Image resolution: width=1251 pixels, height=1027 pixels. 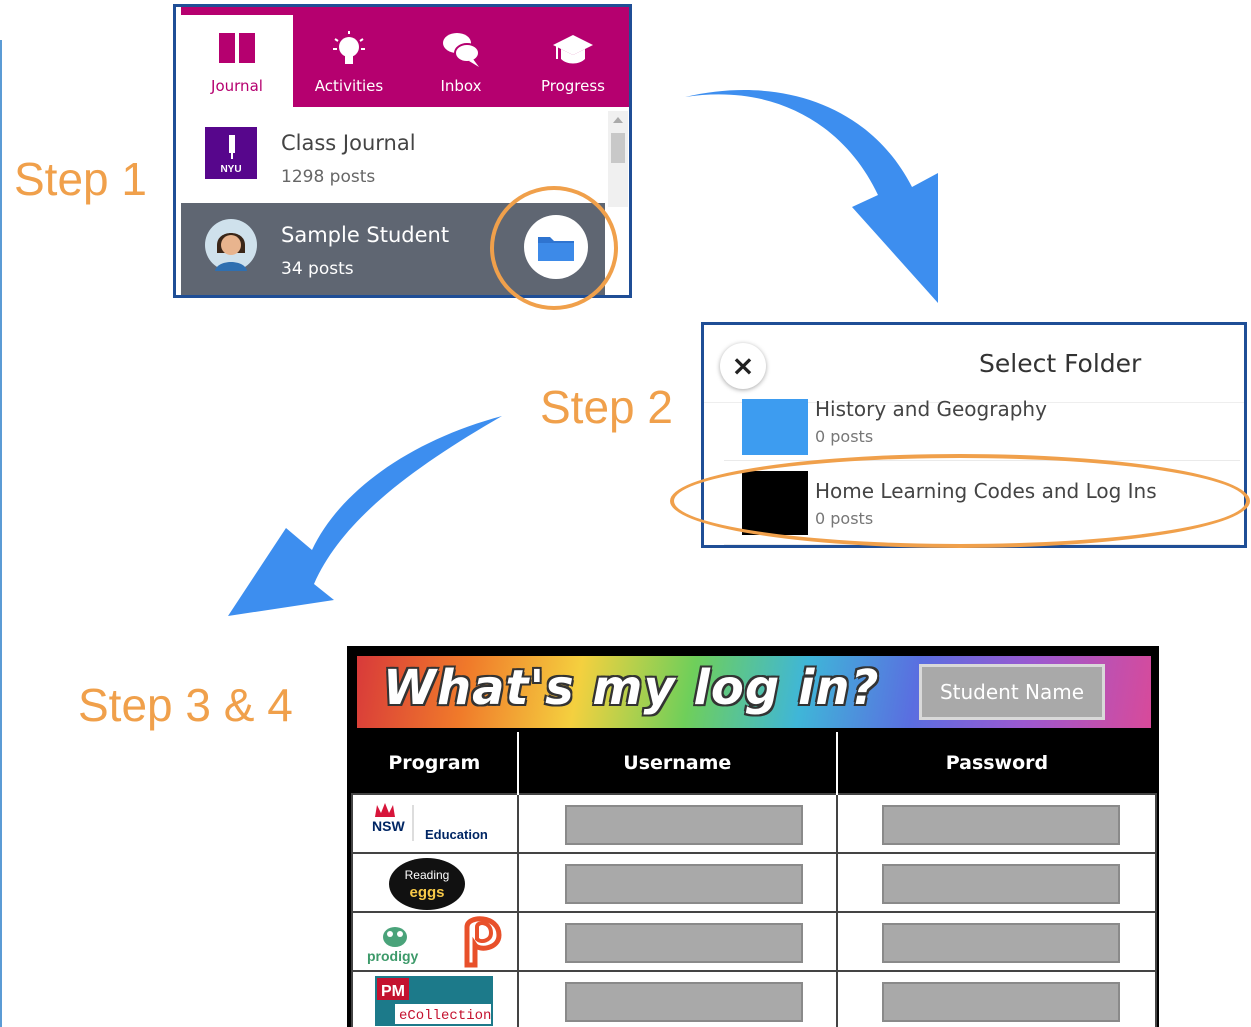 What do you see at coordinates (554, 248) in the screenshot?
I see `folder-button-highlight` at bounding box center [554, 248].